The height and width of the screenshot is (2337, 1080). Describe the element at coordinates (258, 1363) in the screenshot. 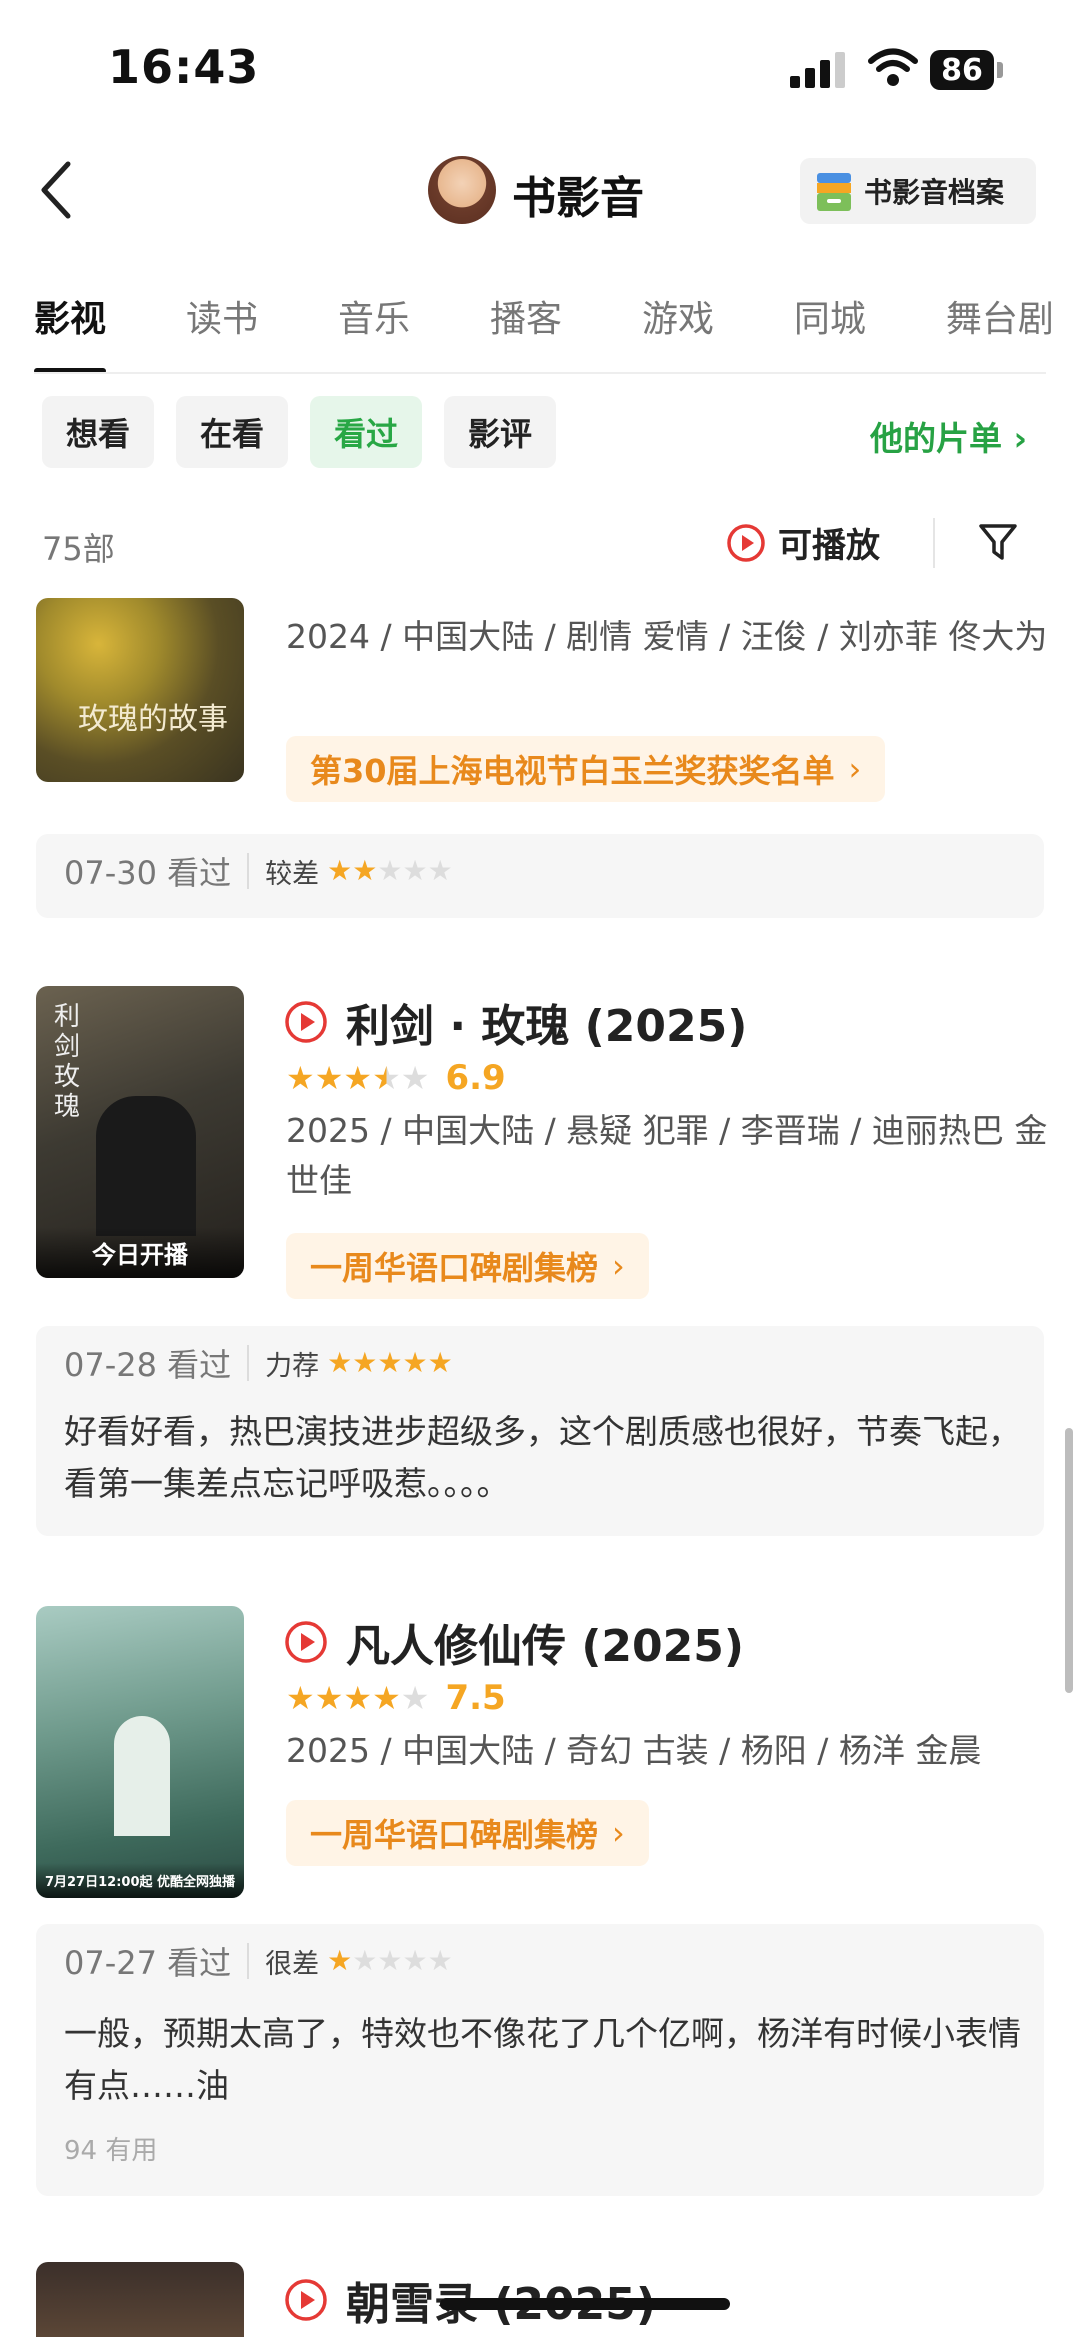

I see `review-header: 07-28 看过 力荐 ★ ★ ★ ★ ★` at that location.